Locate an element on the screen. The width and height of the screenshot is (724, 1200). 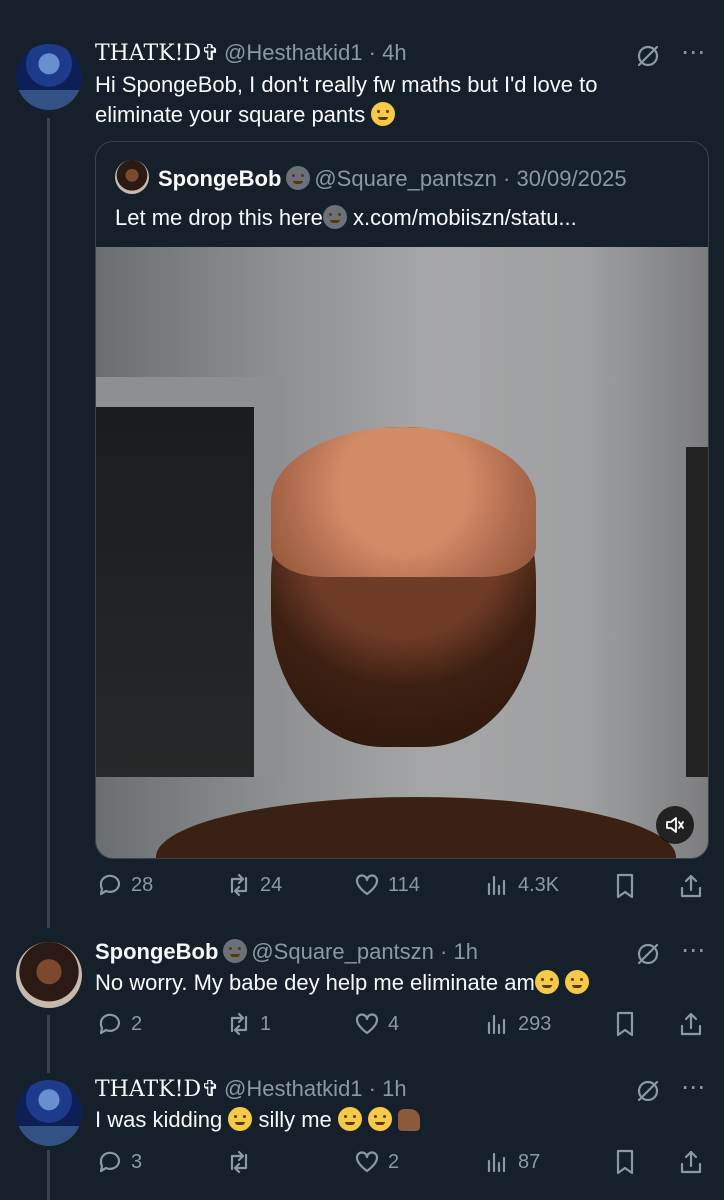
reply-count: 3 is located at coordinates (137, 1161).